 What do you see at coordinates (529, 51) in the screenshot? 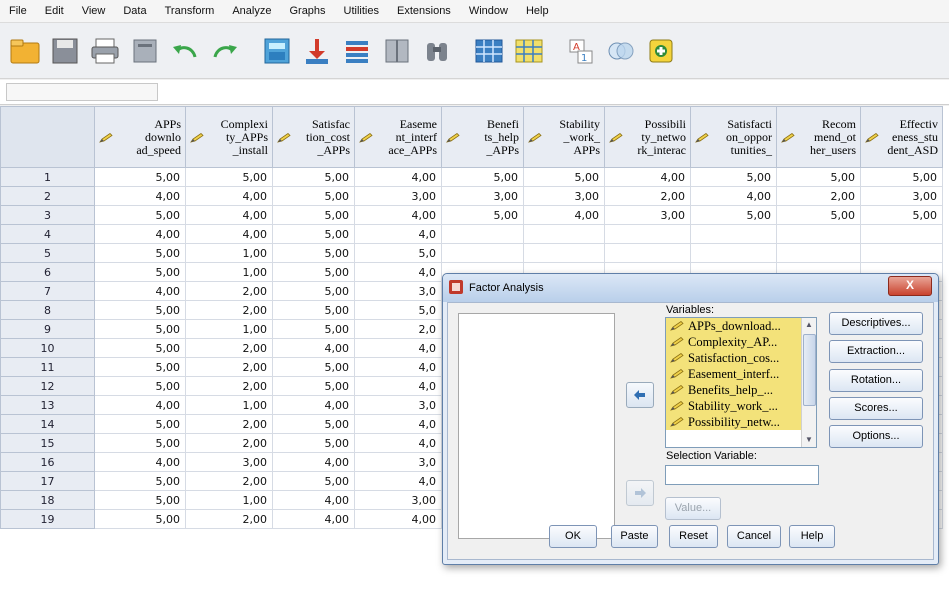
I see `variable-view-icon` at bounding box center [529, 51].